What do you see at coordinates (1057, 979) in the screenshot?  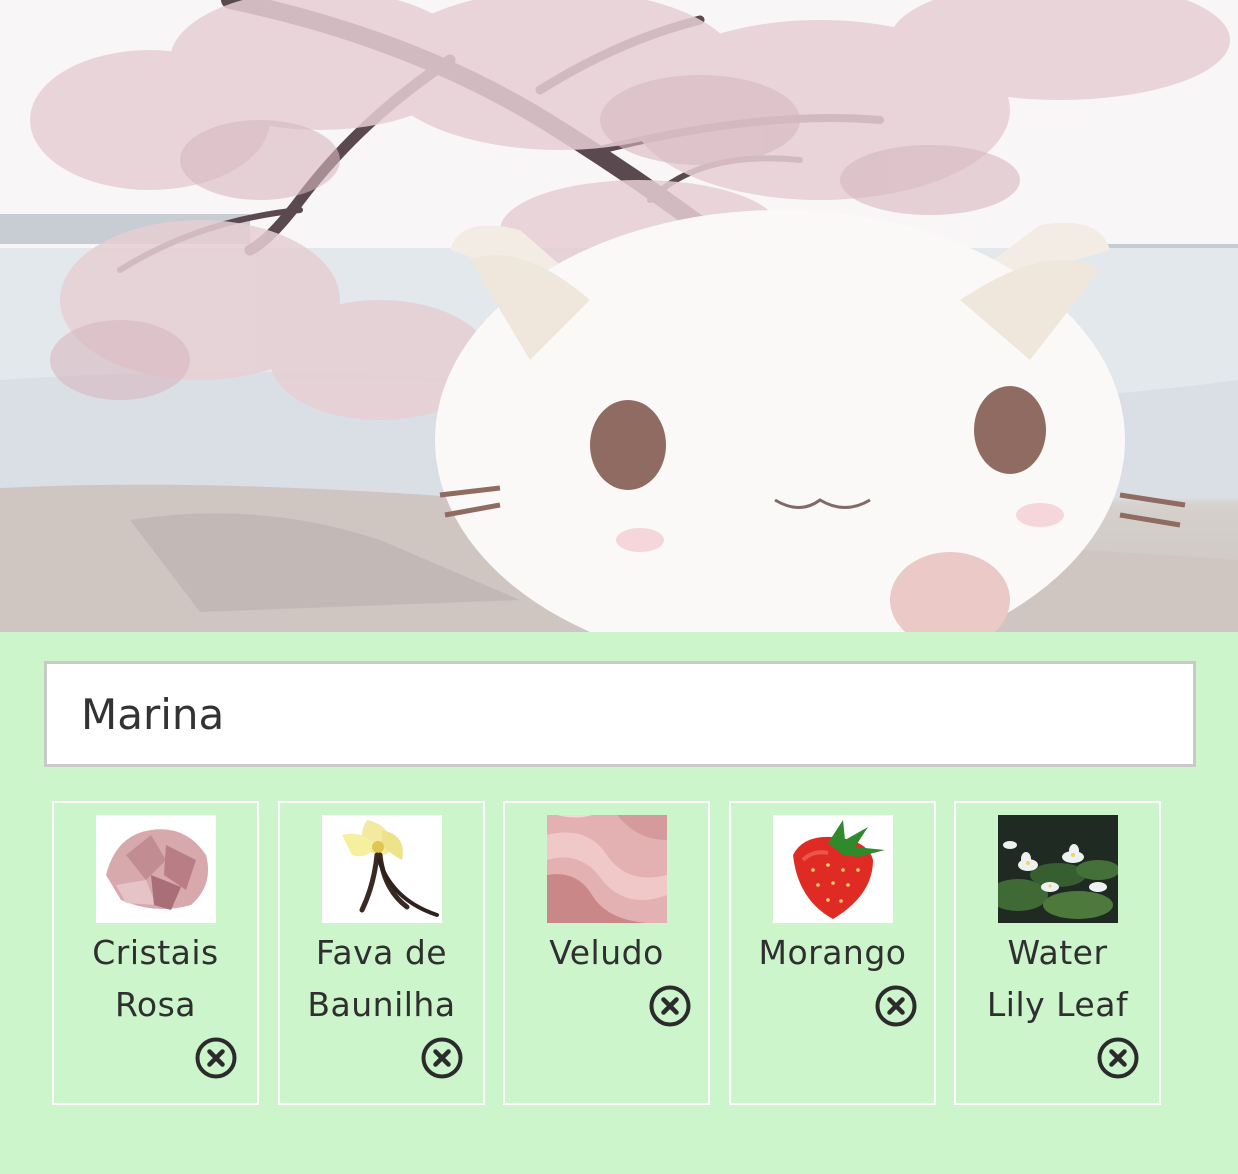 I see `note-name: Water Lily Leaf` at bounding box center [1057, 979].